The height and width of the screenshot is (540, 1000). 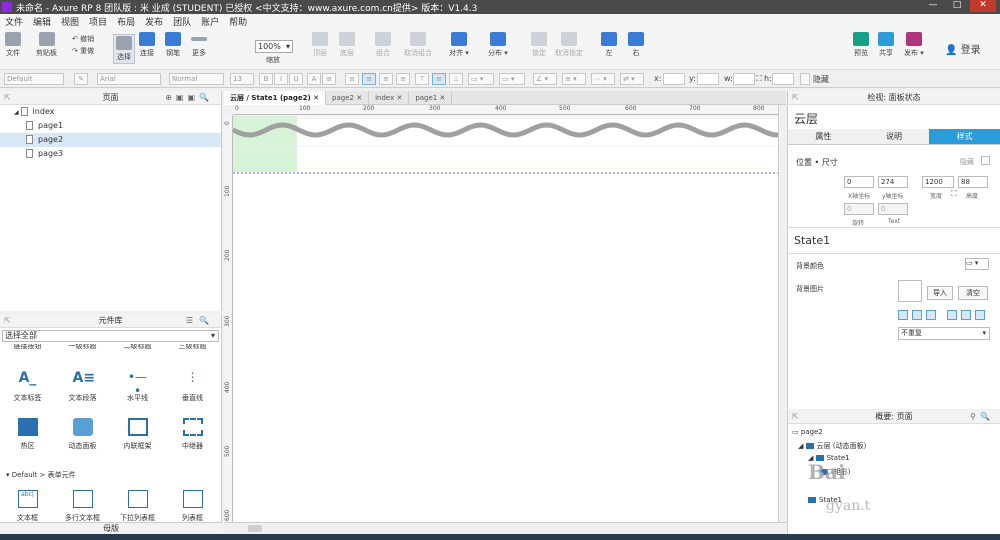 I want to click on tab-index: index ✕, so click(x=389, y=97).